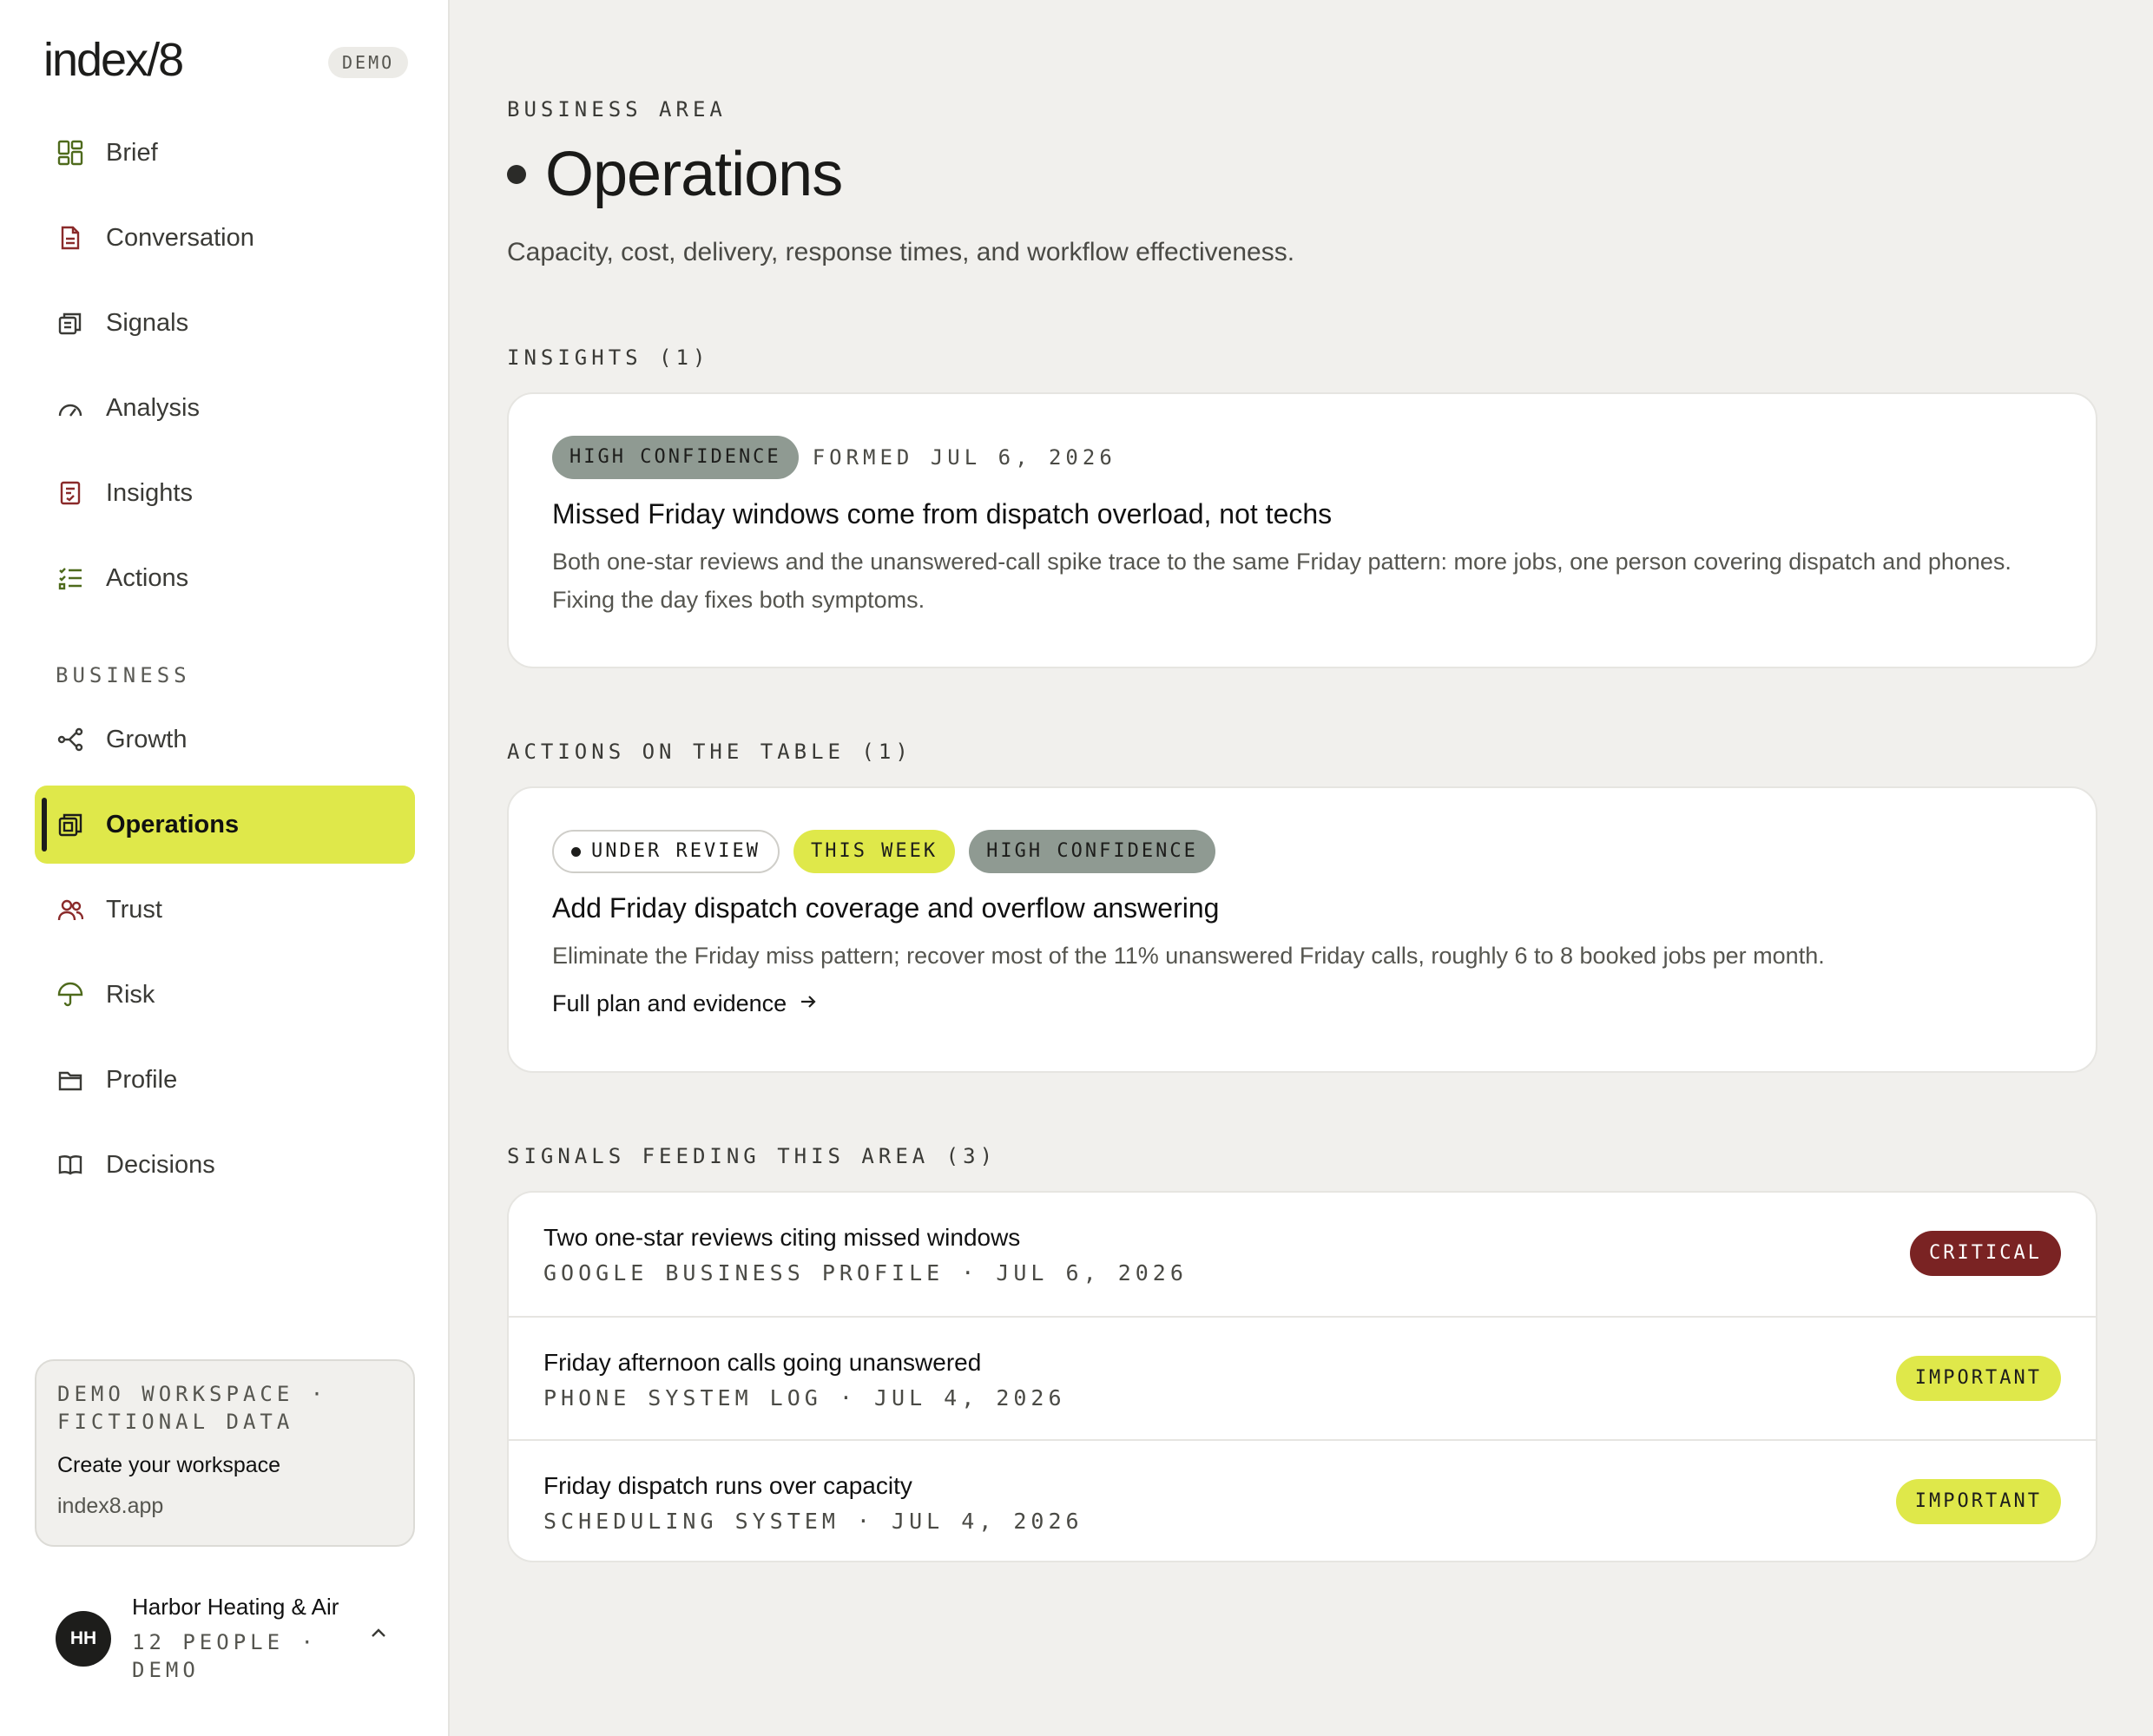 This screenshot has height=1736, width=2153. Describe the element at coordinates (964, 457) in the screenshot. I see `formed-date: FORMED JUL 6, 2026` at that location.